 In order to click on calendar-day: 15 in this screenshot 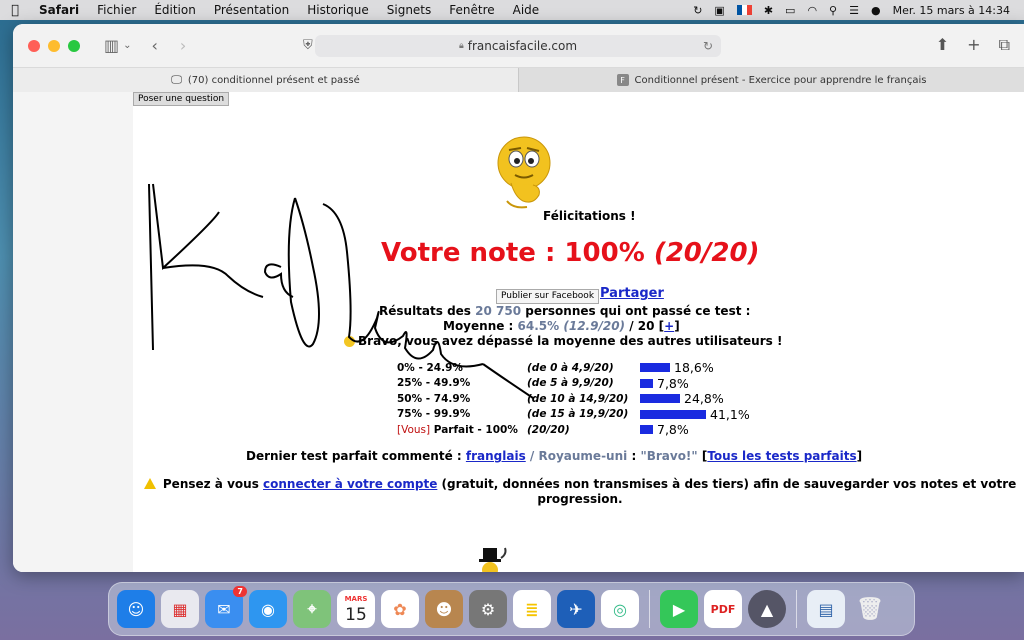, I will do `click(356, 615)`.